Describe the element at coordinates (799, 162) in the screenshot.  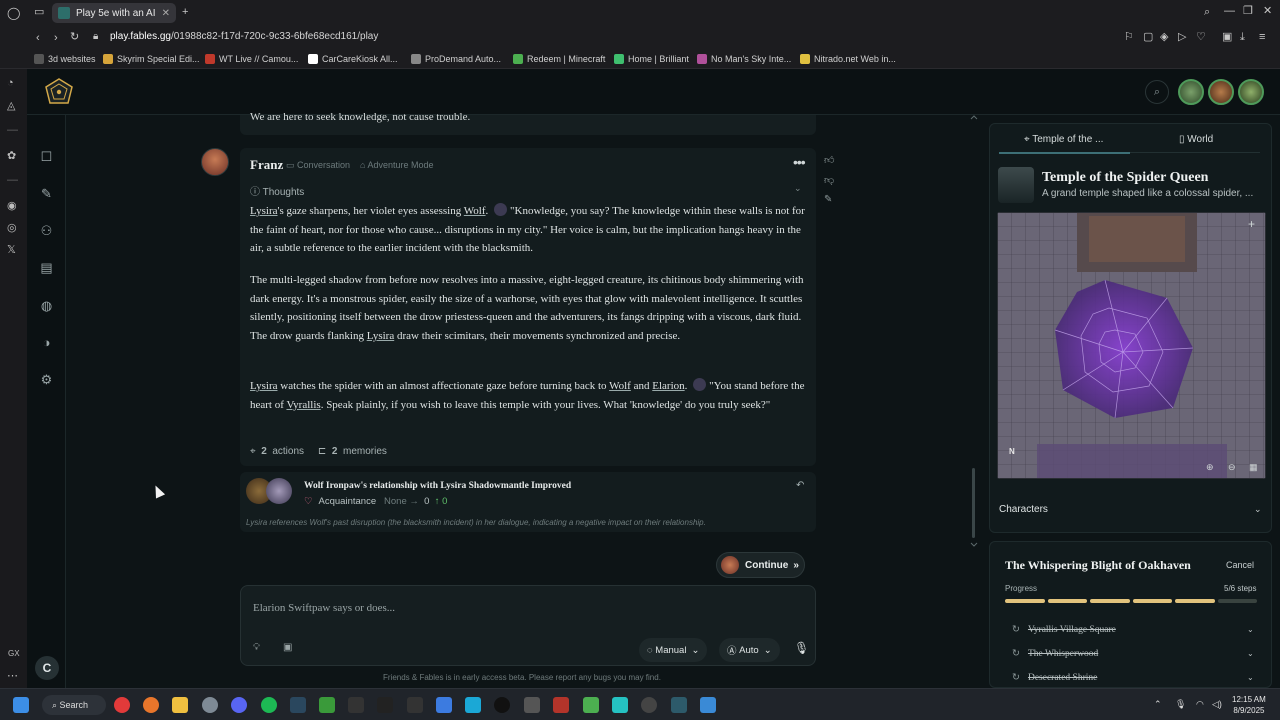
I see `message-options-icon: •••` at that location.